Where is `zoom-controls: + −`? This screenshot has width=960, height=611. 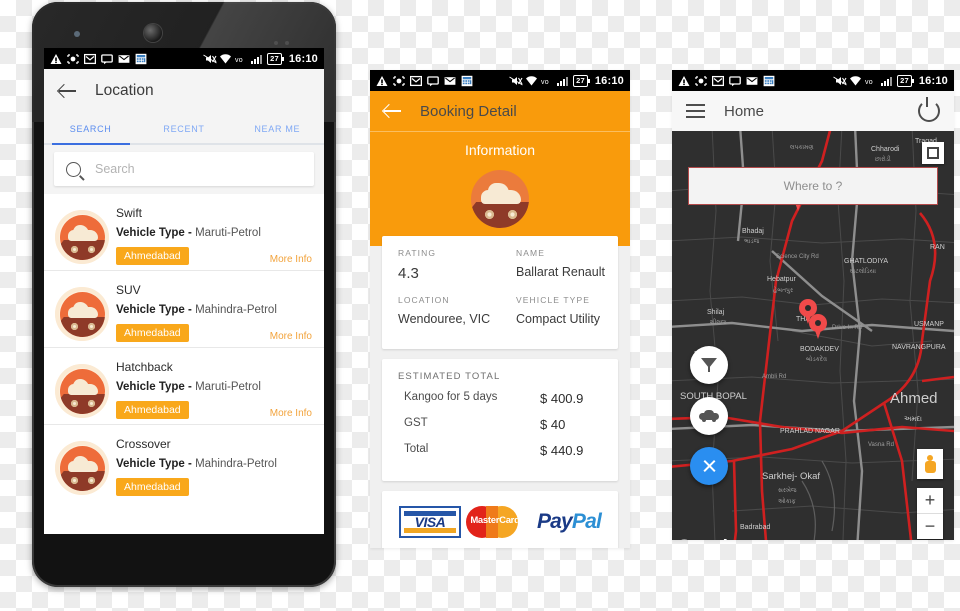 zoom-controls: + − is located at coordinates (930, 513).